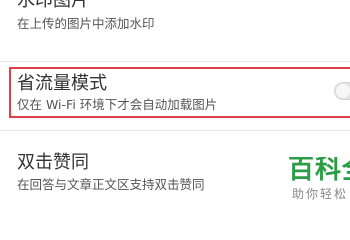  I want to click on watermark-main-text: 百科全, so click(319, 171).